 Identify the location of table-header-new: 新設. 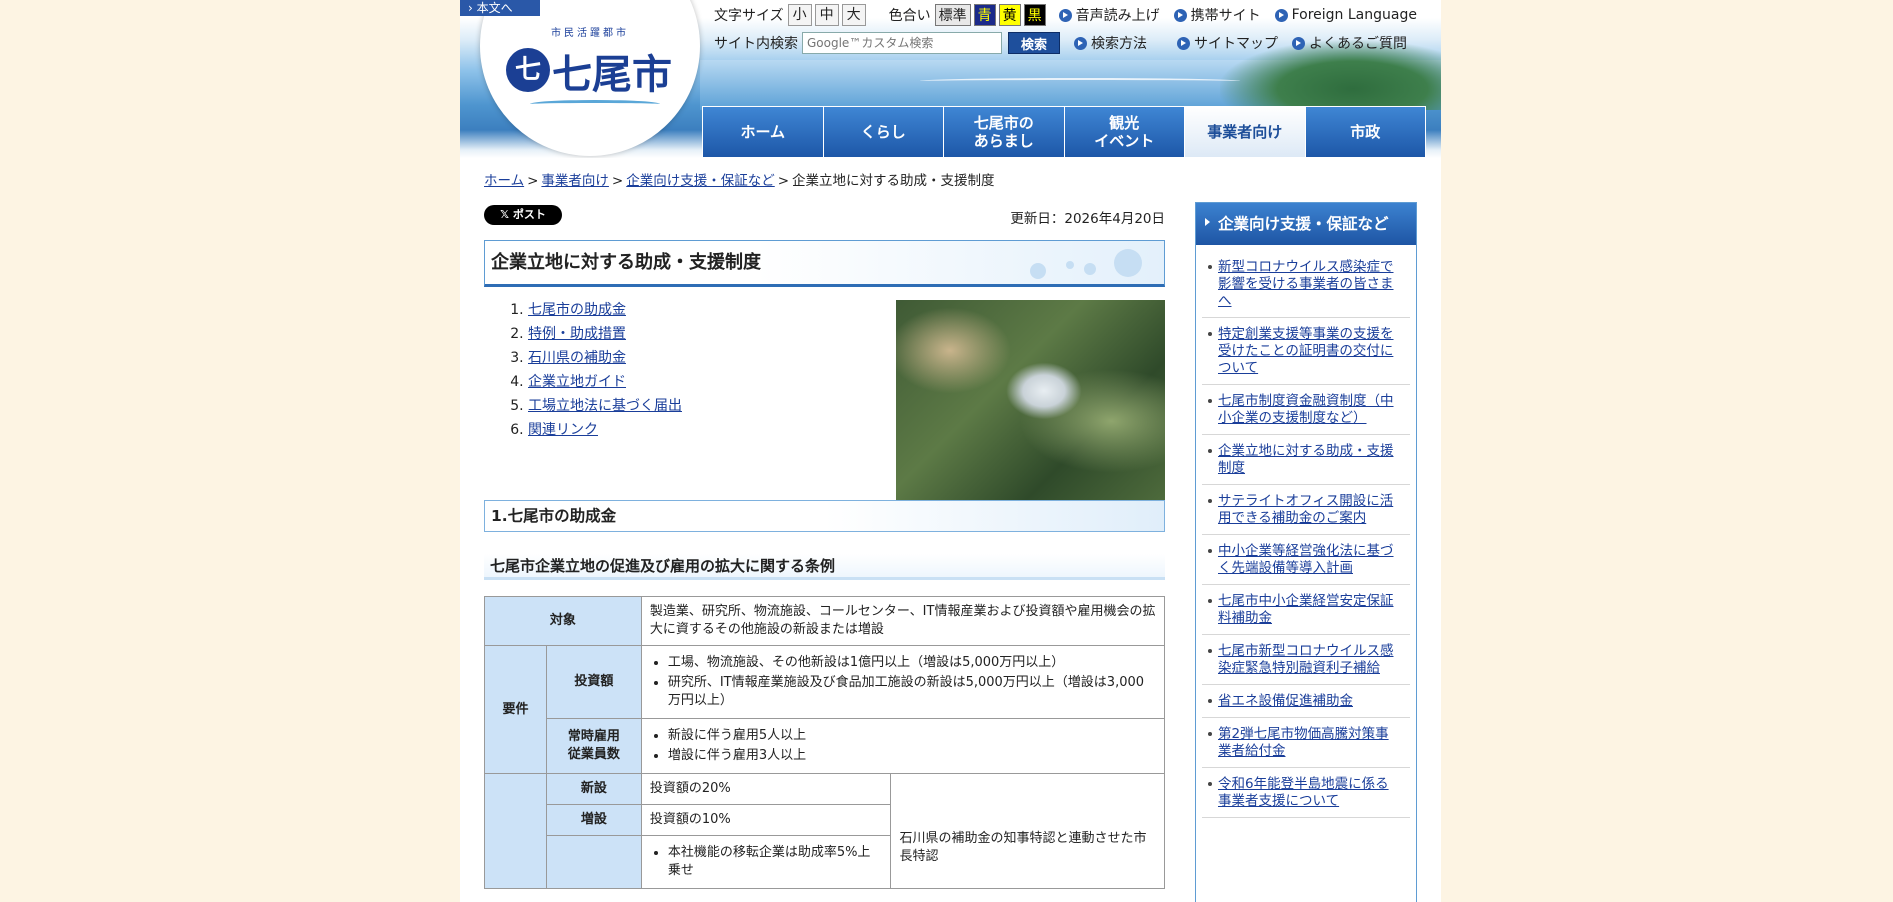
(593, 789).